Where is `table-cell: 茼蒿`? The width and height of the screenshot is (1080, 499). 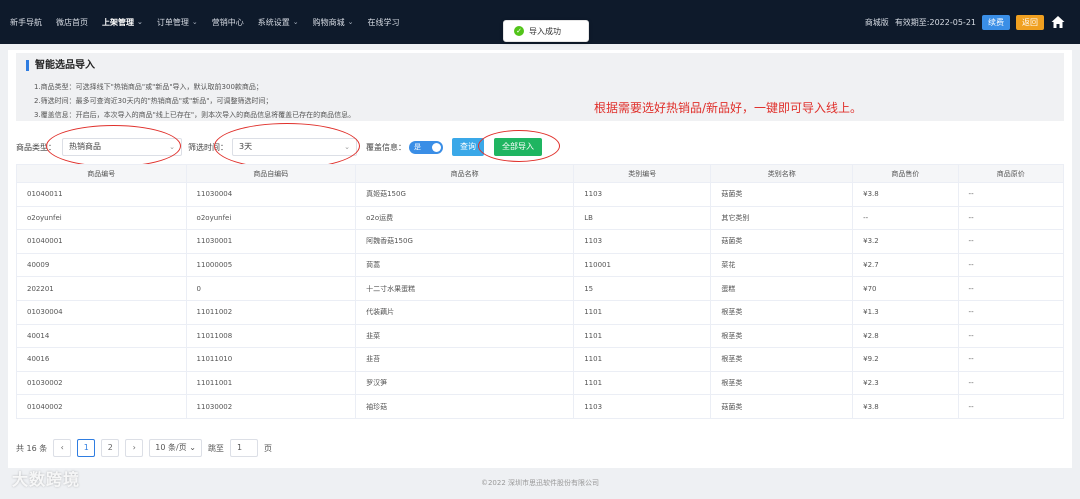
table-cell: 茼蒿 is located at coordinates (465, 265).